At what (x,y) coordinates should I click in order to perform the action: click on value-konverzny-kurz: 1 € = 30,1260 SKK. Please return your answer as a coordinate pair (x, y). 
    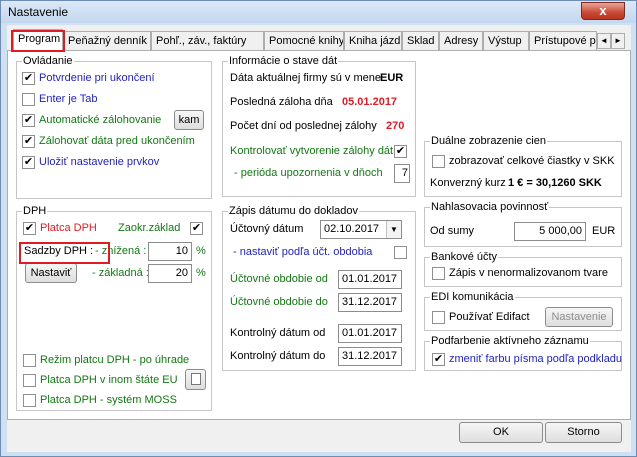
    Looking at the image, I should click on (555, 183).